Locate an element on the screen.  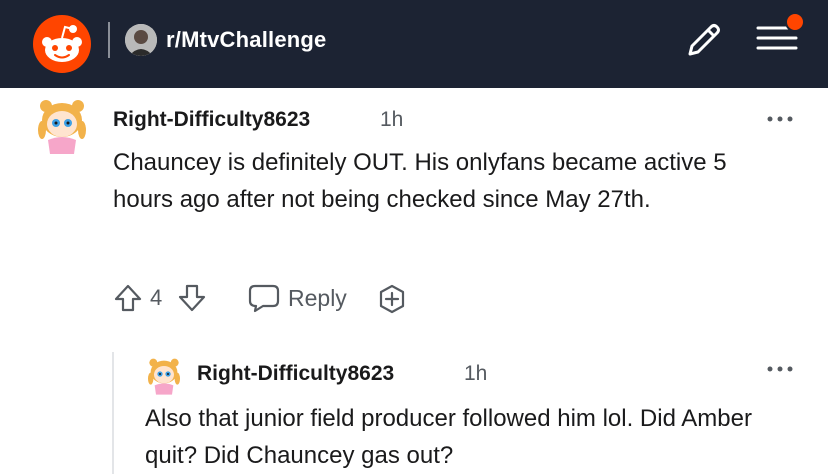
subreddit-name: r/MtvChallenge is located at coordinates (246, 40).